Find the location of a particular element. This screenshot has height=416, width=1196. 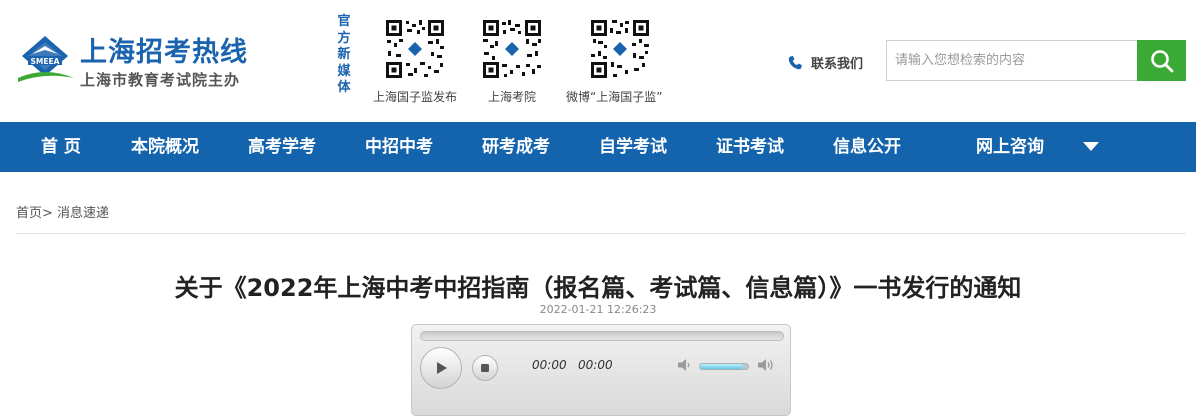

nav-about: 本院概况 is located at coordinates (165, 147).